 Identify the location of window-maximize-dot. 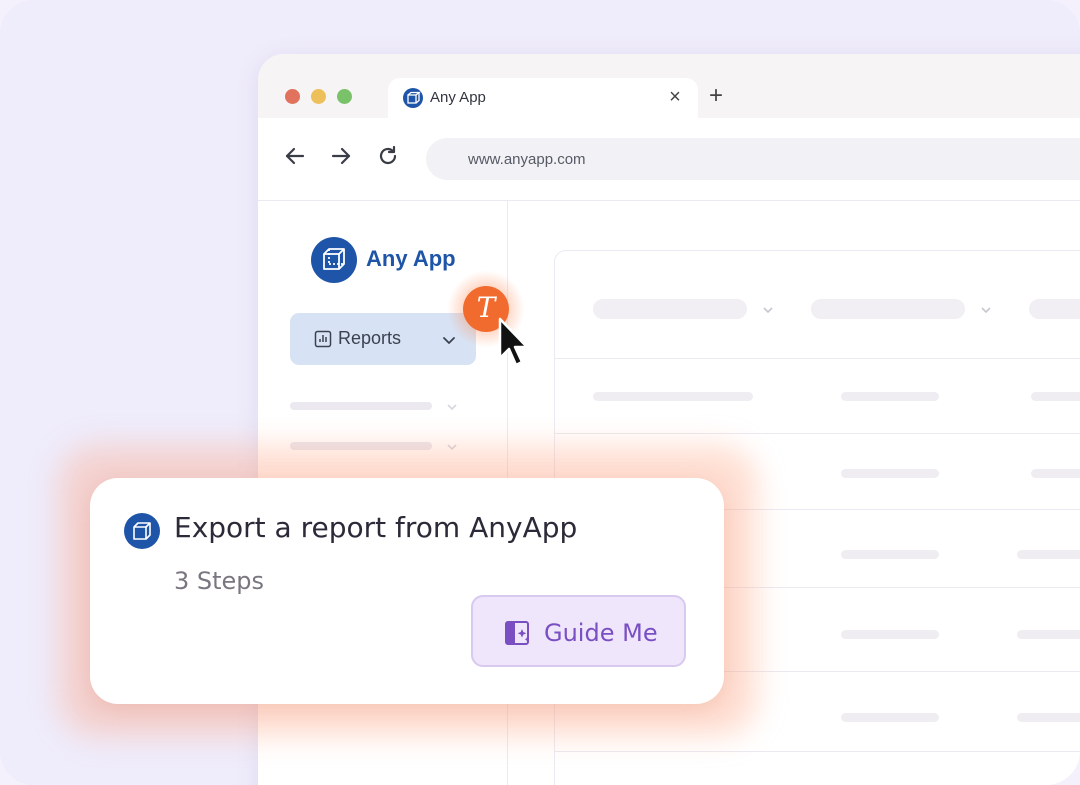
(344, 96).